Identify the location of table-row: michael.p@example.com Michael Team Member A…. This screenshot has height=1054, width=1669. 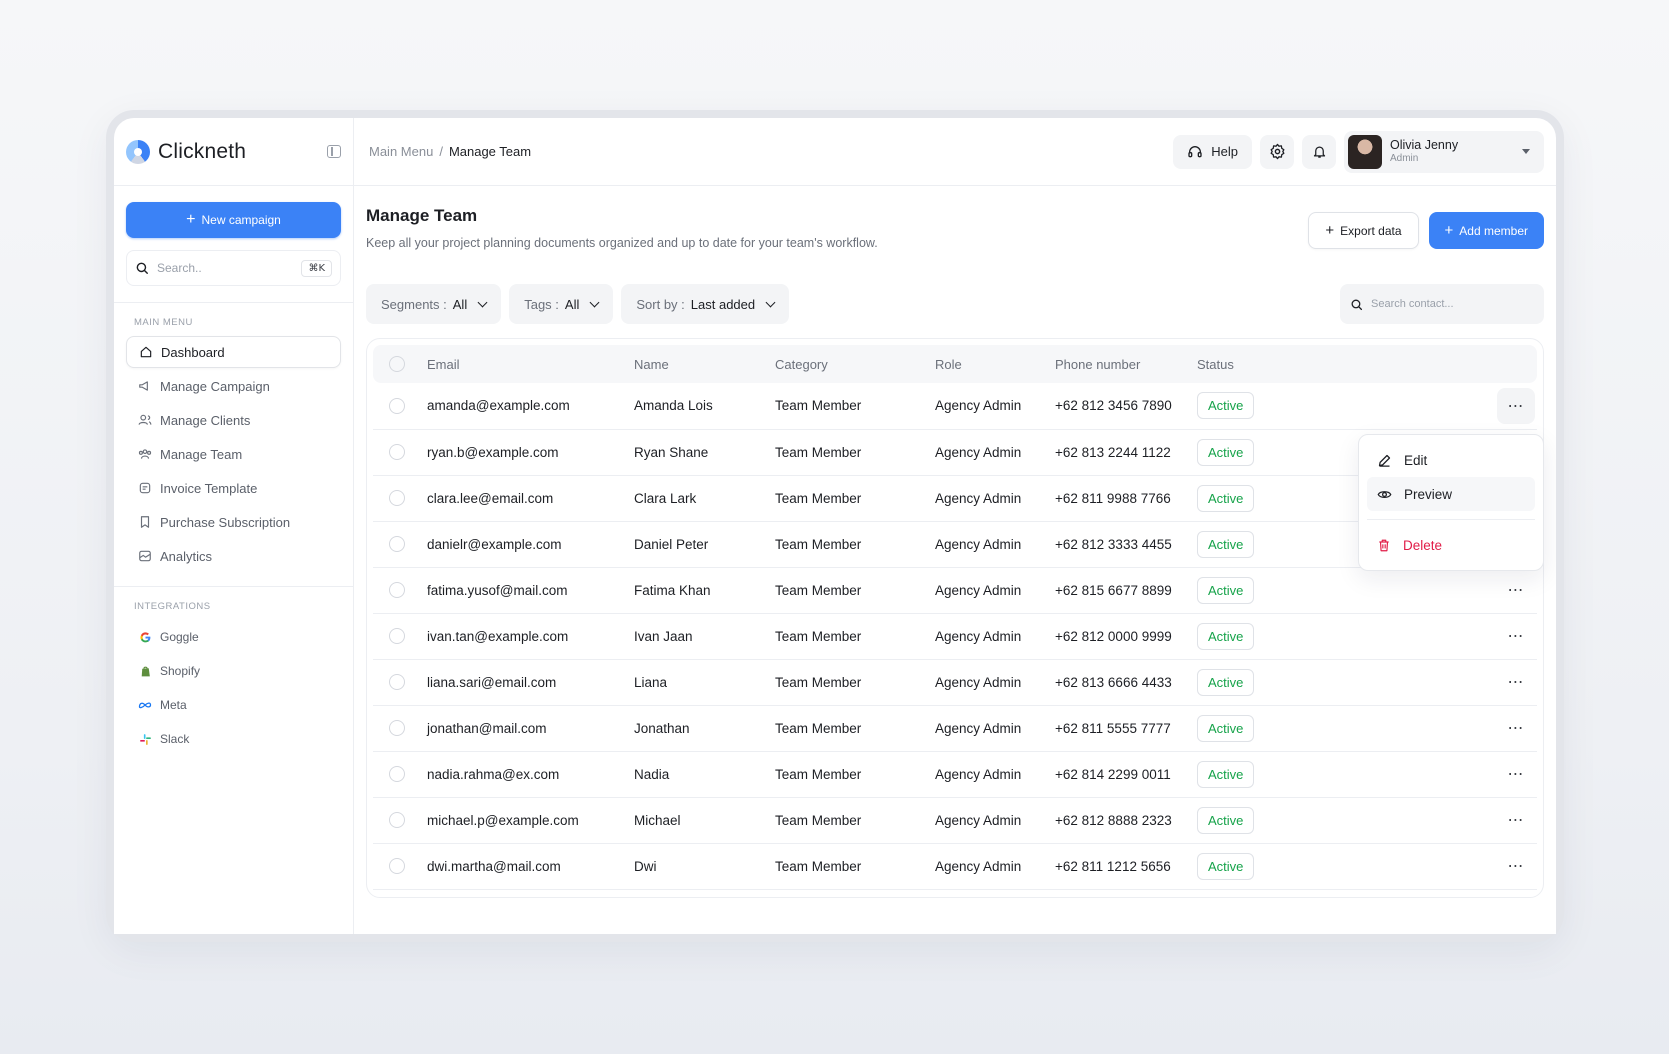
(955, 820).